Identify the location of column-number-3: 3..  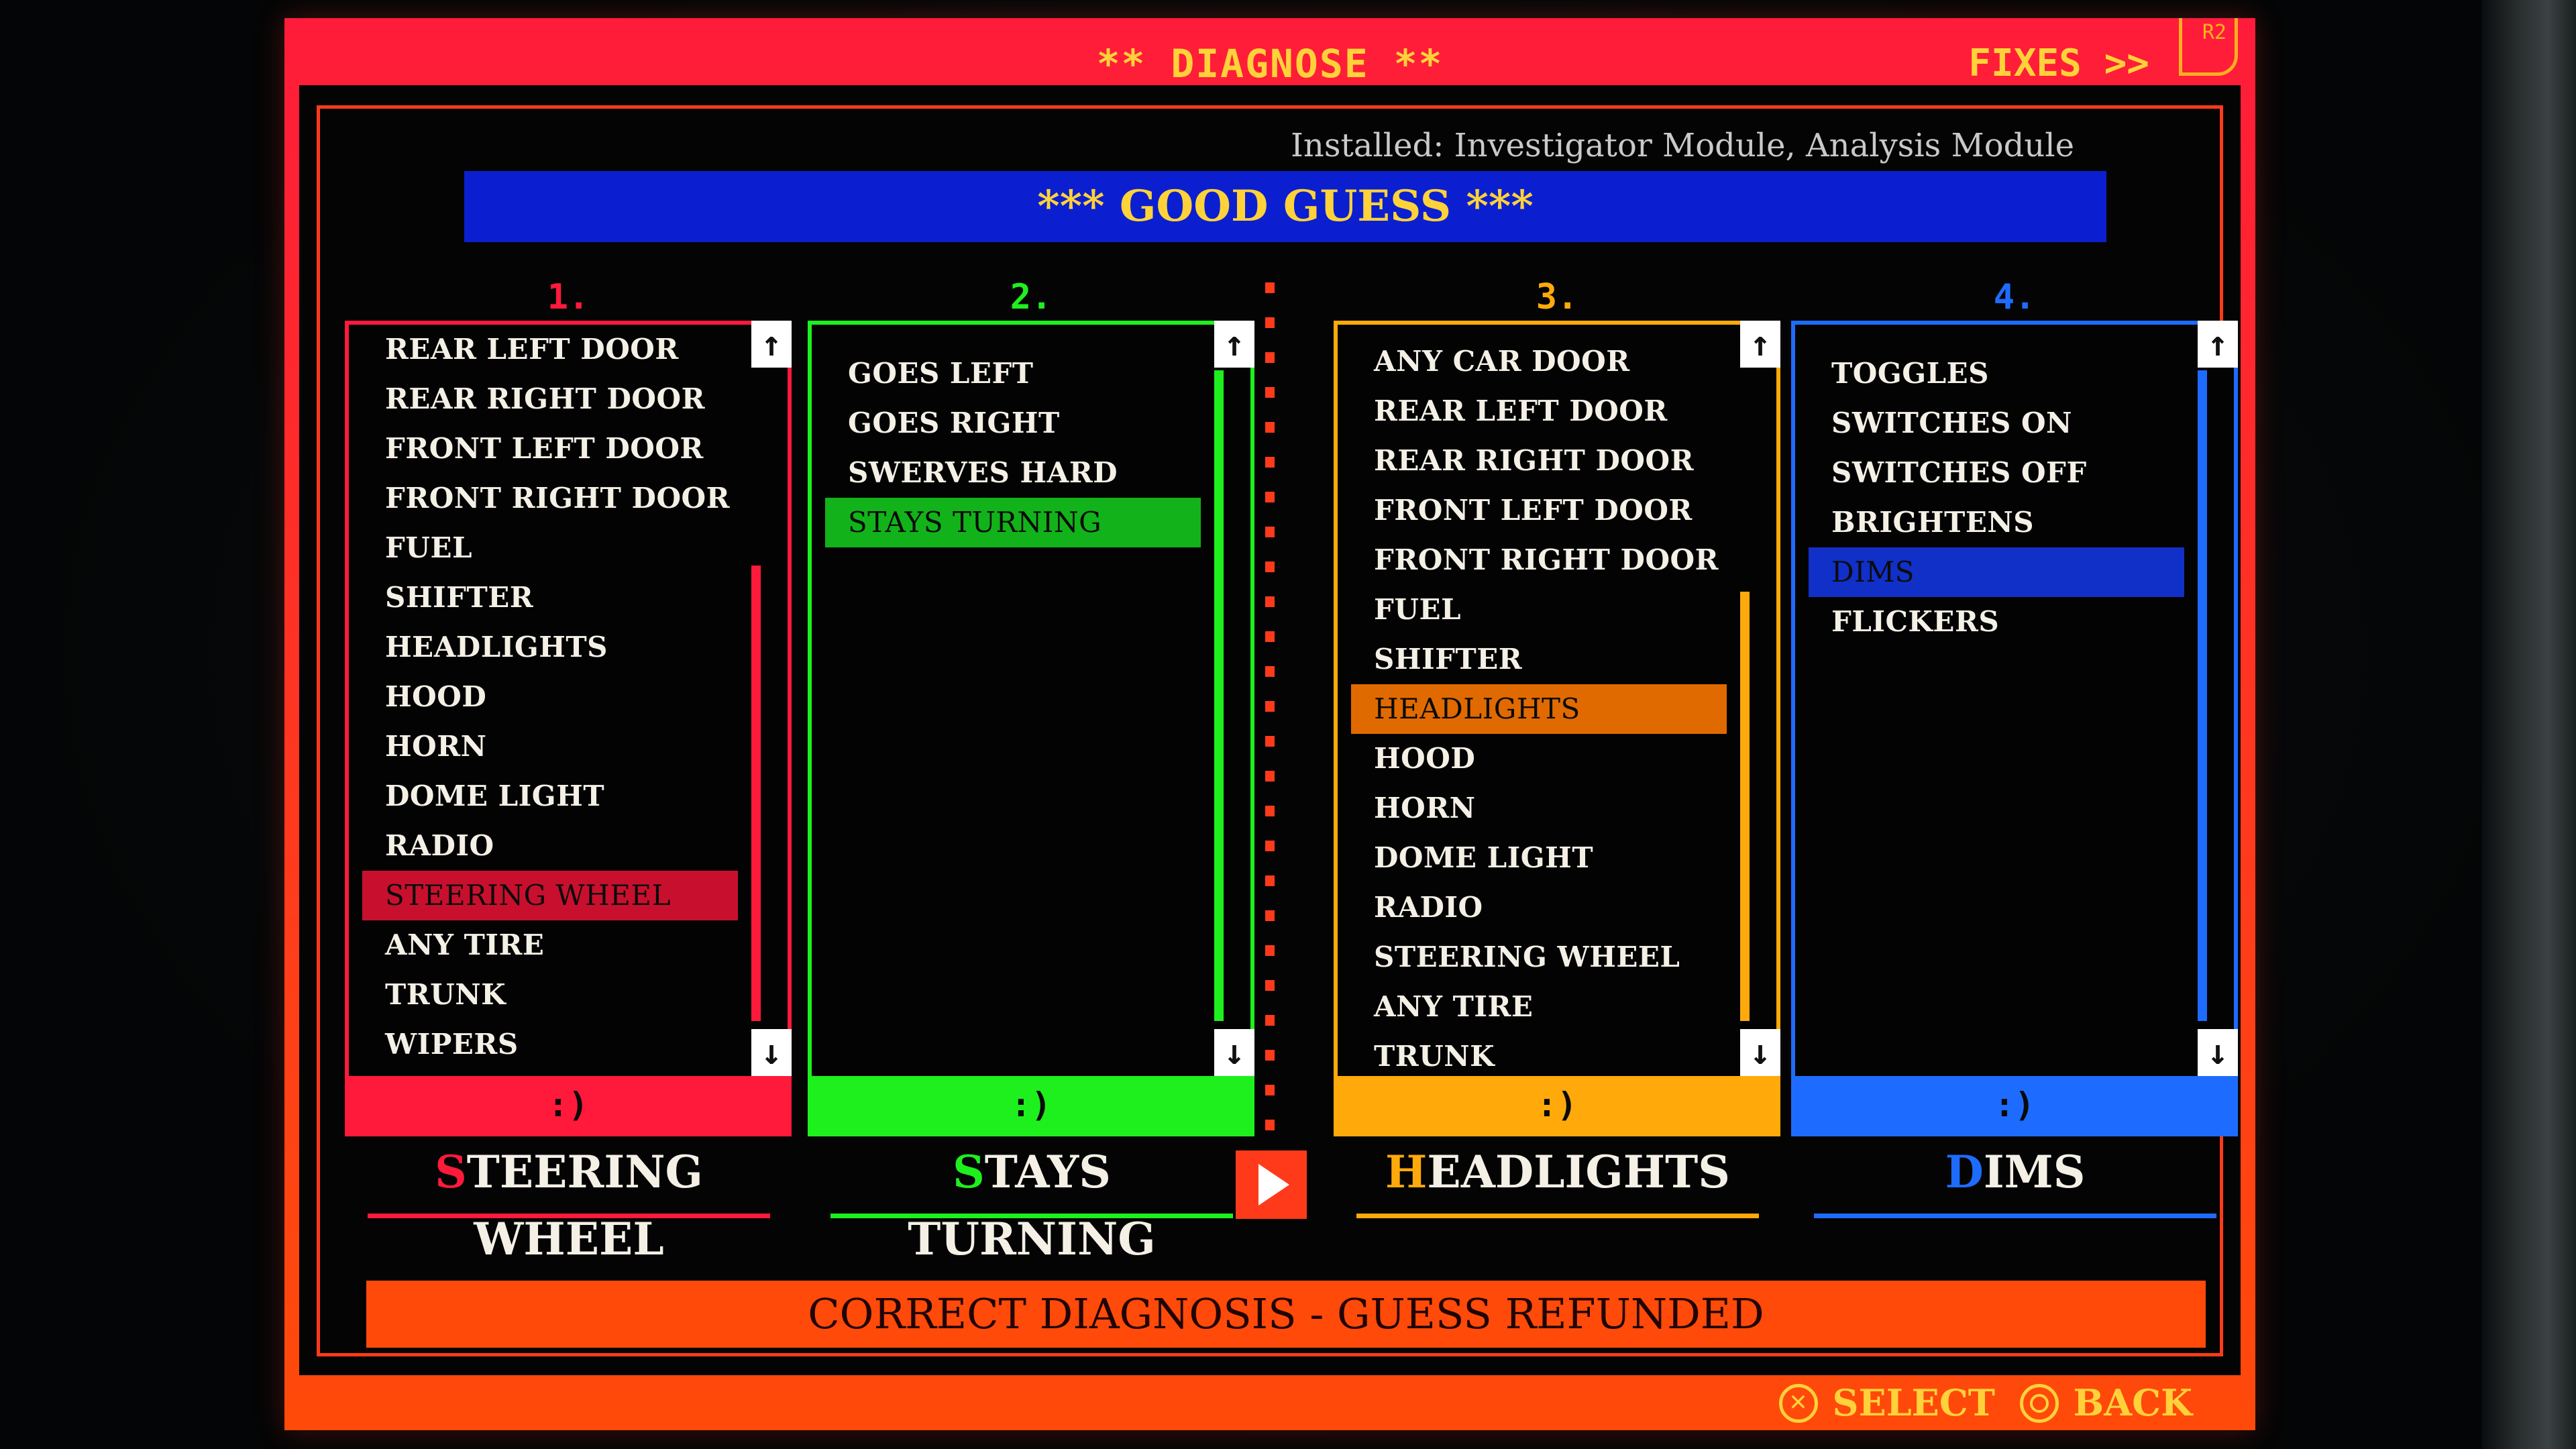
(1557, 297).